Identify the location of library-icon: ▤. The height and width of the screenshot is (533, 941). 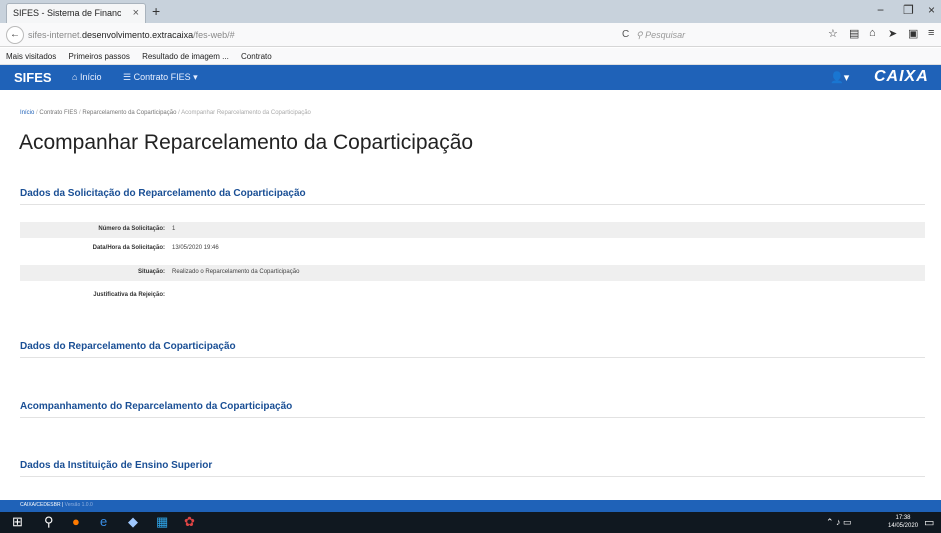
(854, 33).